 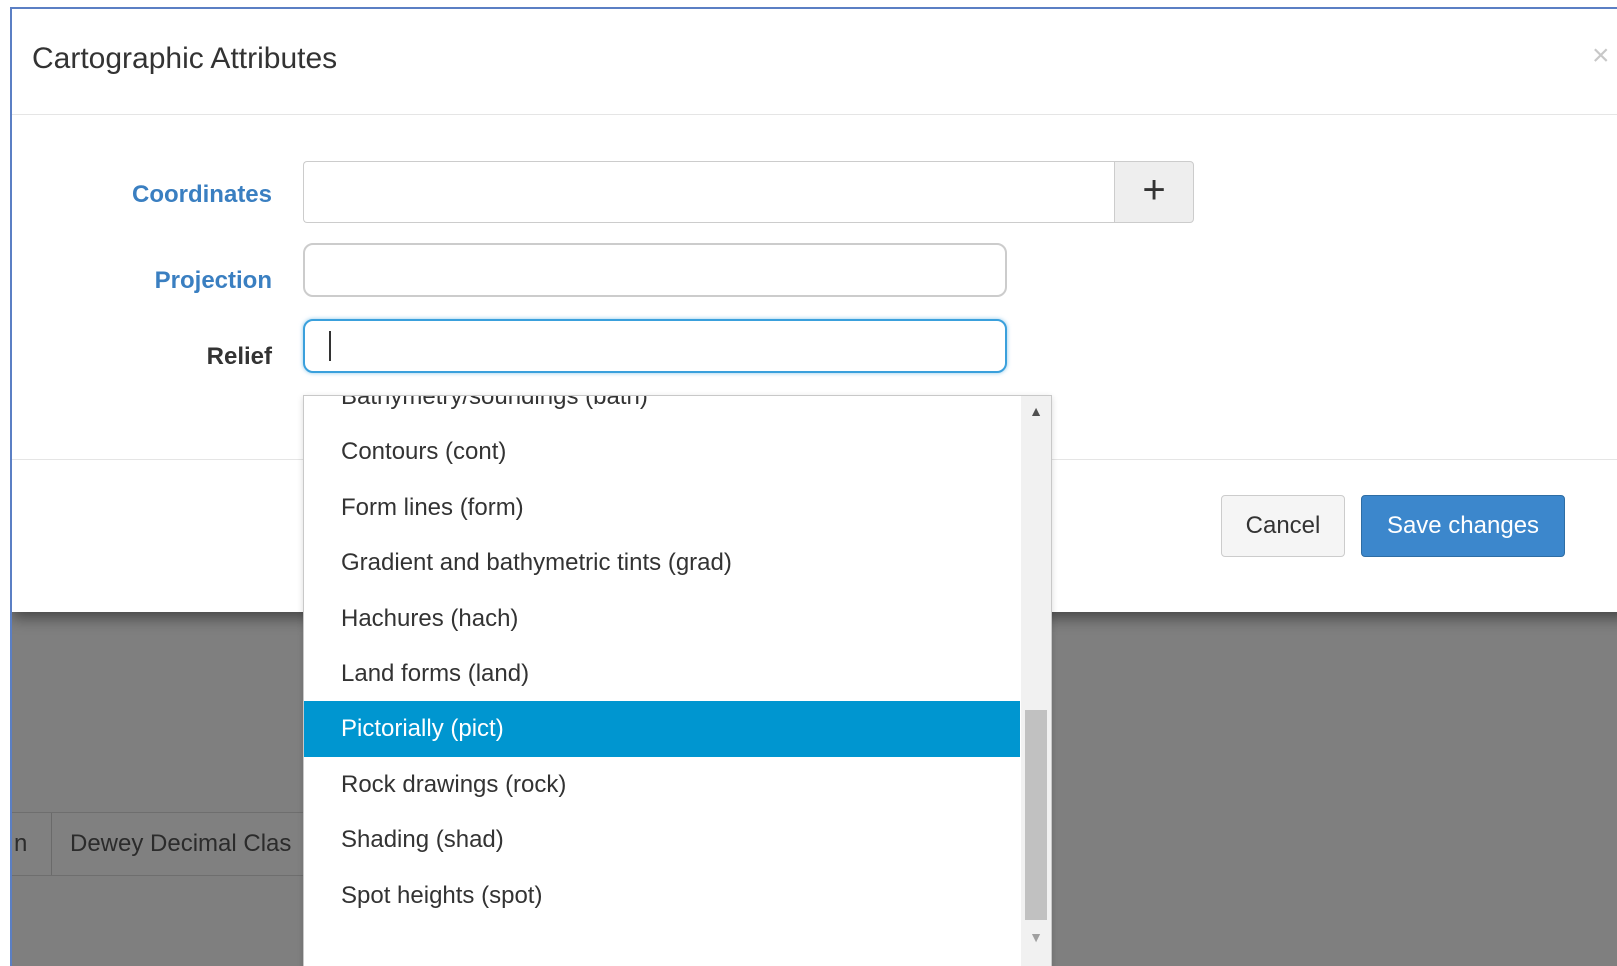 I want to click on dropdown-scrollbar: ▲ ▼, so click(x=1036, y=681).